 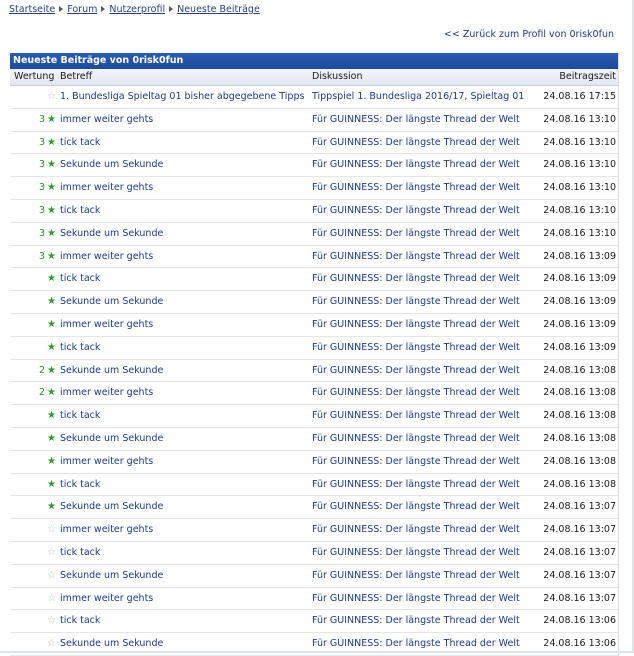 I want to click on column-header-subject: Betreff, so click(x=185, y=77).